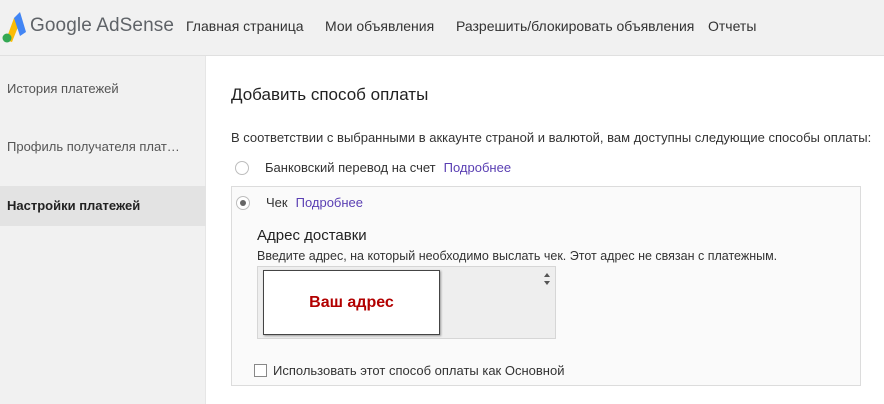 Image resolution: width=884 pixels, height=404 pixels. I want to click on adsense-logo: Google AdSense, so click(87, 26).